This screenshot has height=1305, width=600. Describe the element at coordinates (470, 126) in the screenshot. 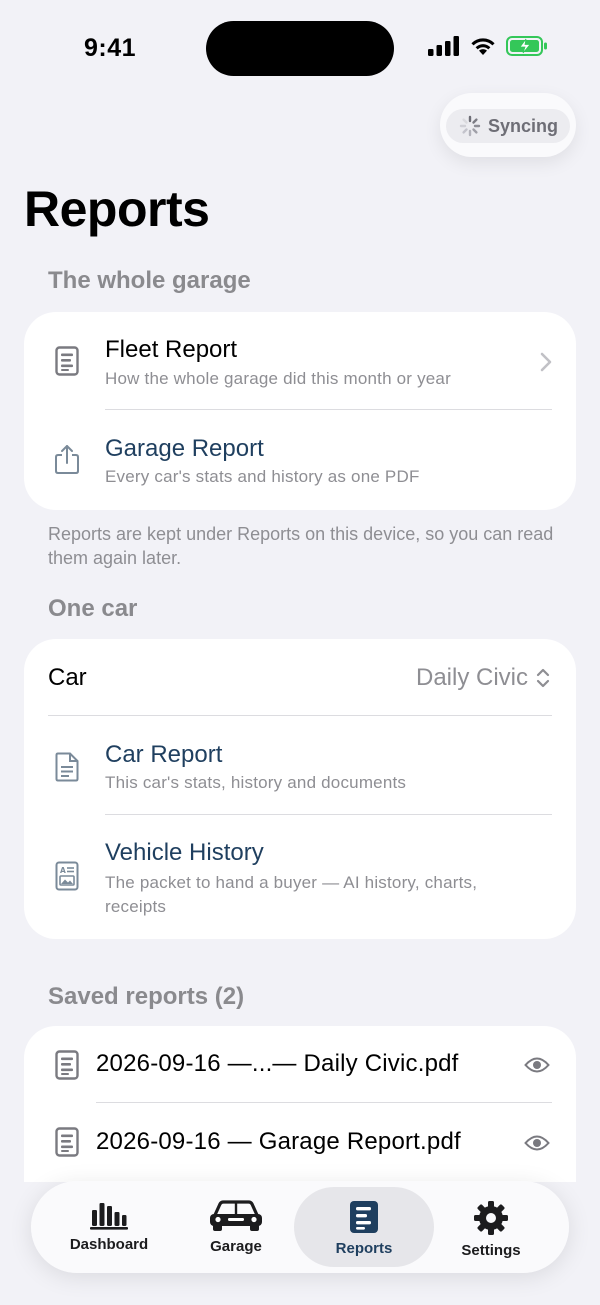

I see `spinner-icon` at that location.